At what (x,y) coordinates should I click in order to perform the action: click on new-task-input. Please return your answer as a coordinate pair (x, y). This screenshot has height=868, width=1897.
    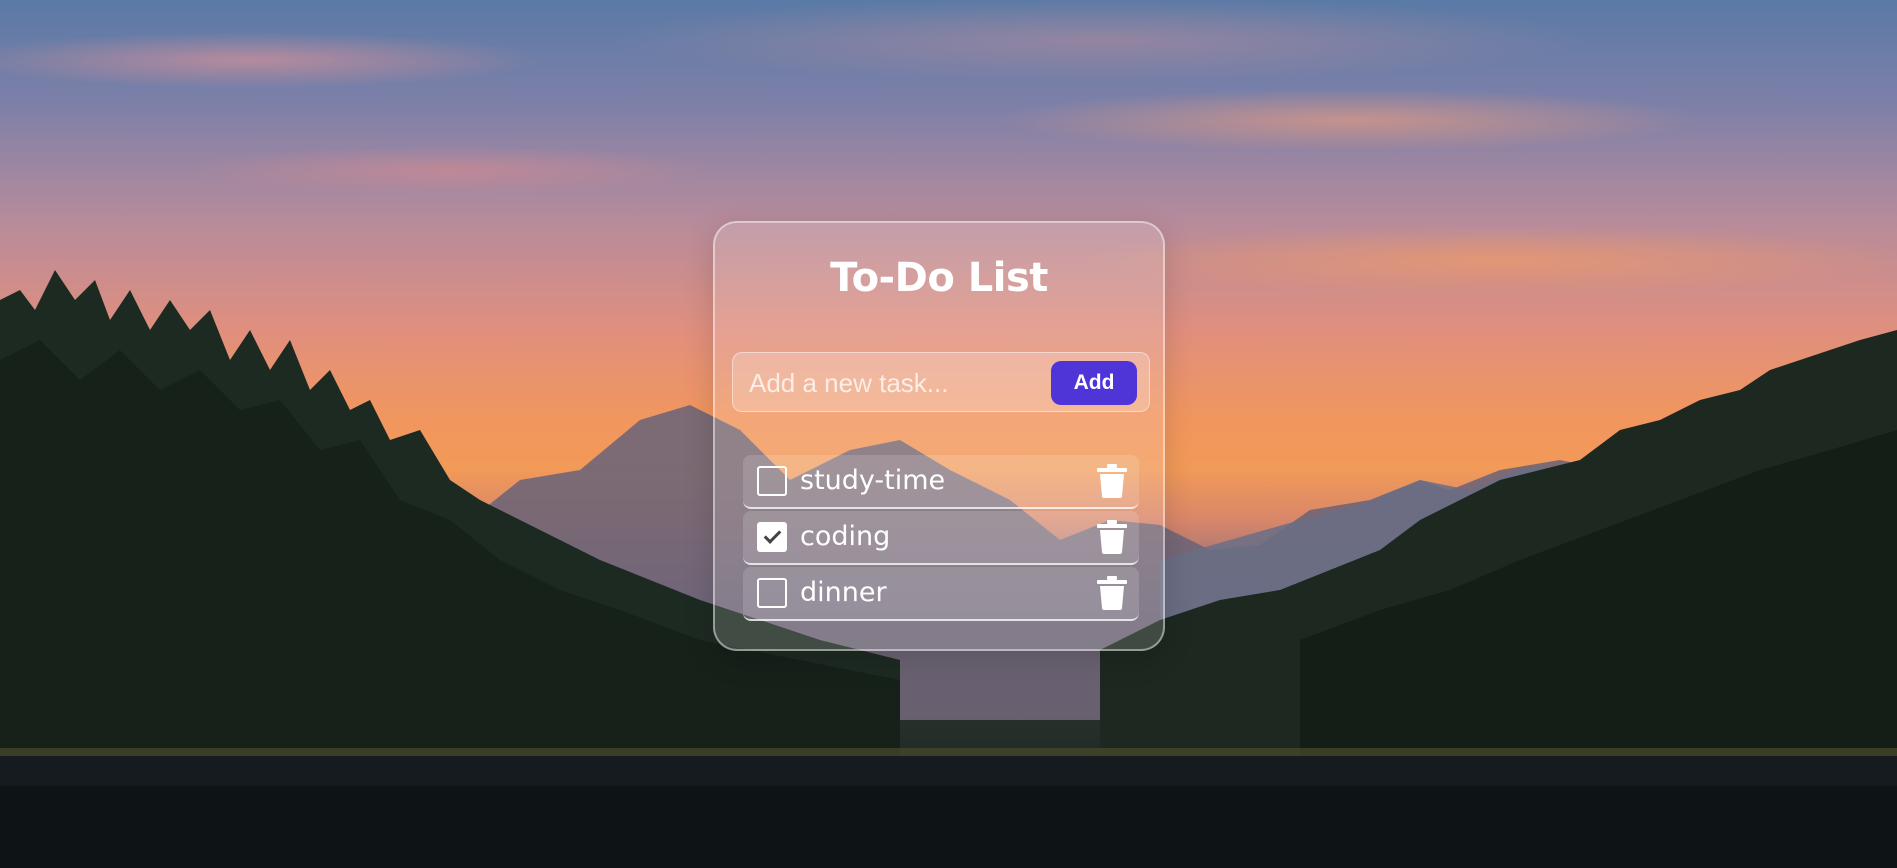
    Looking at the image, I should click on (894, 383).